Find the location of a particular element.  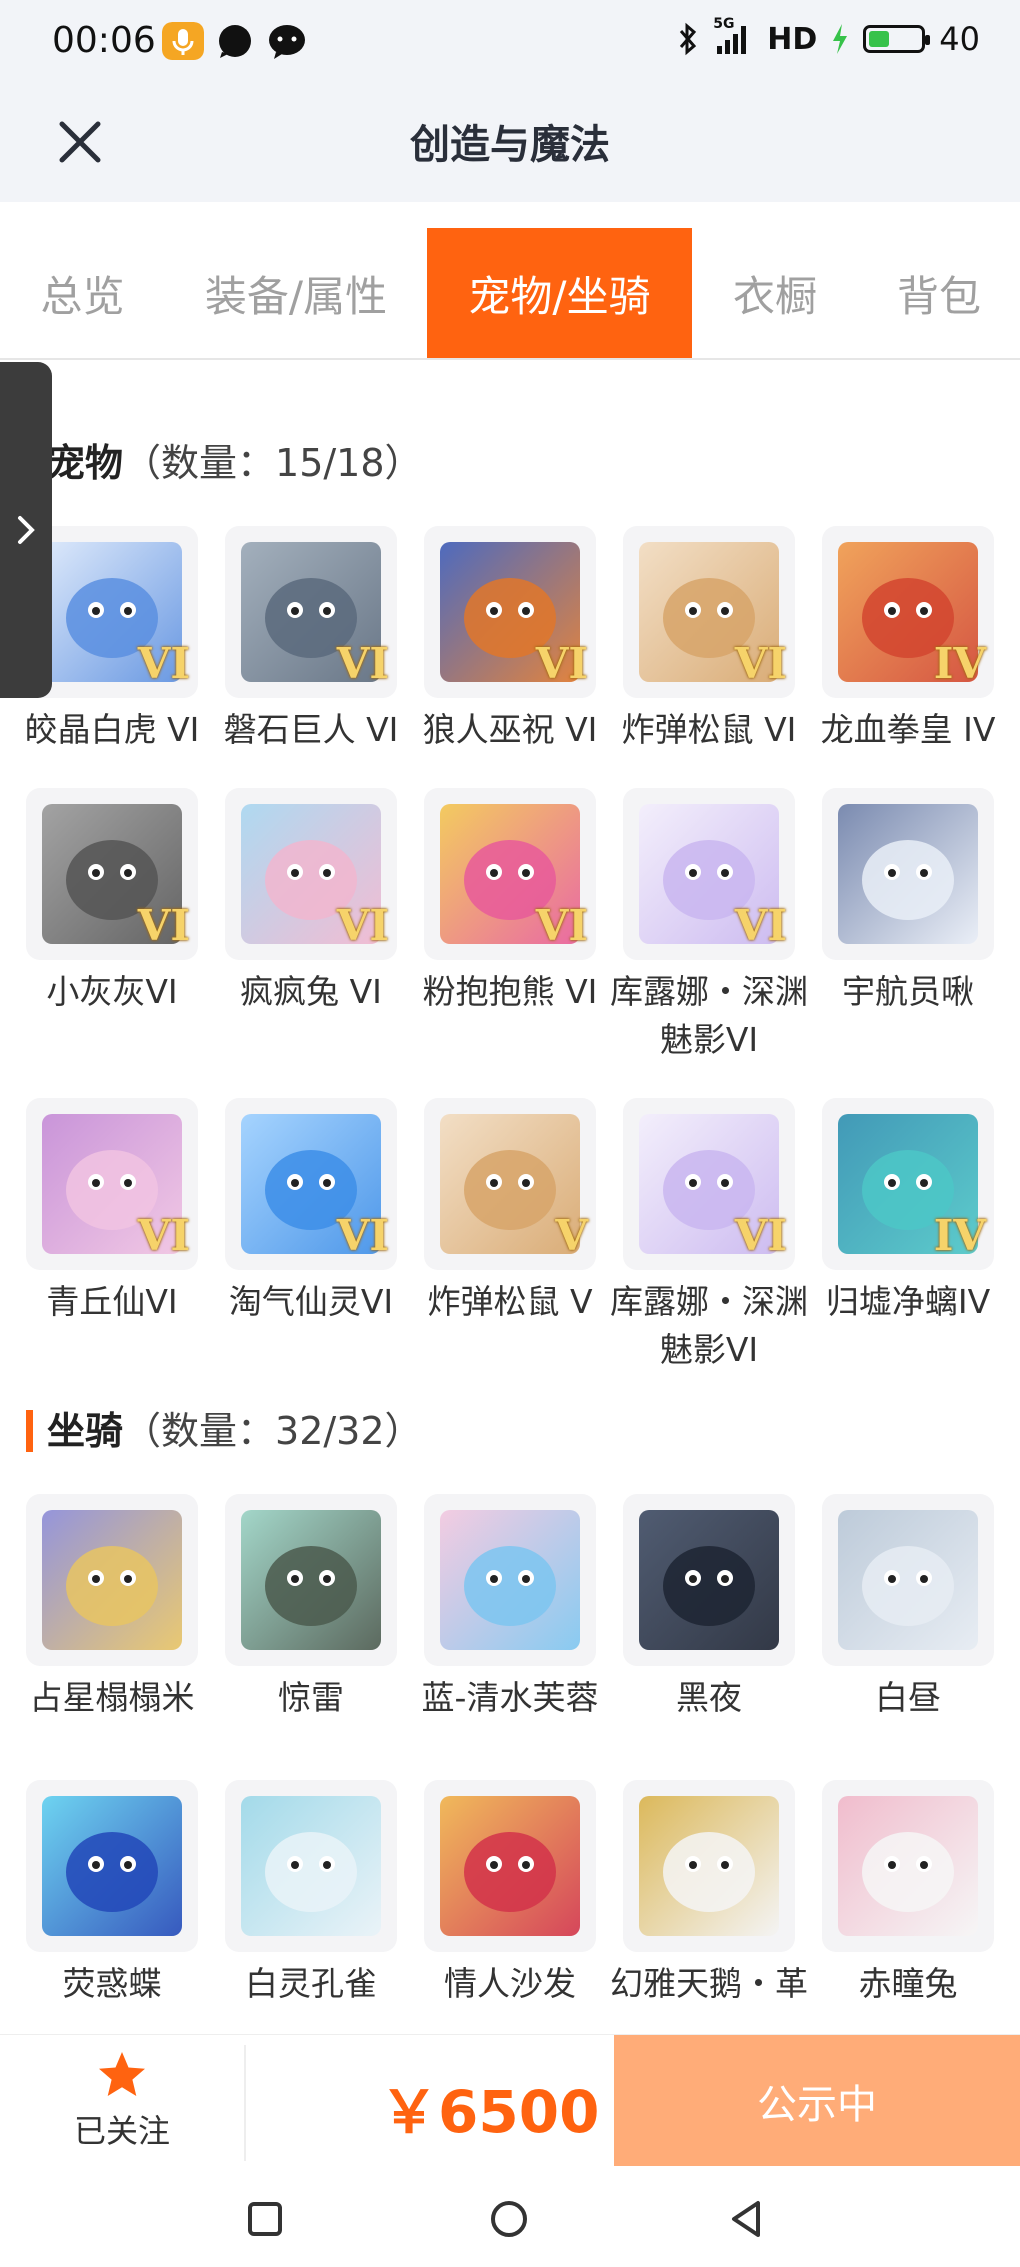

pet-item: VI 炸弹松鼠 VI is located at coordinates (709, 640).